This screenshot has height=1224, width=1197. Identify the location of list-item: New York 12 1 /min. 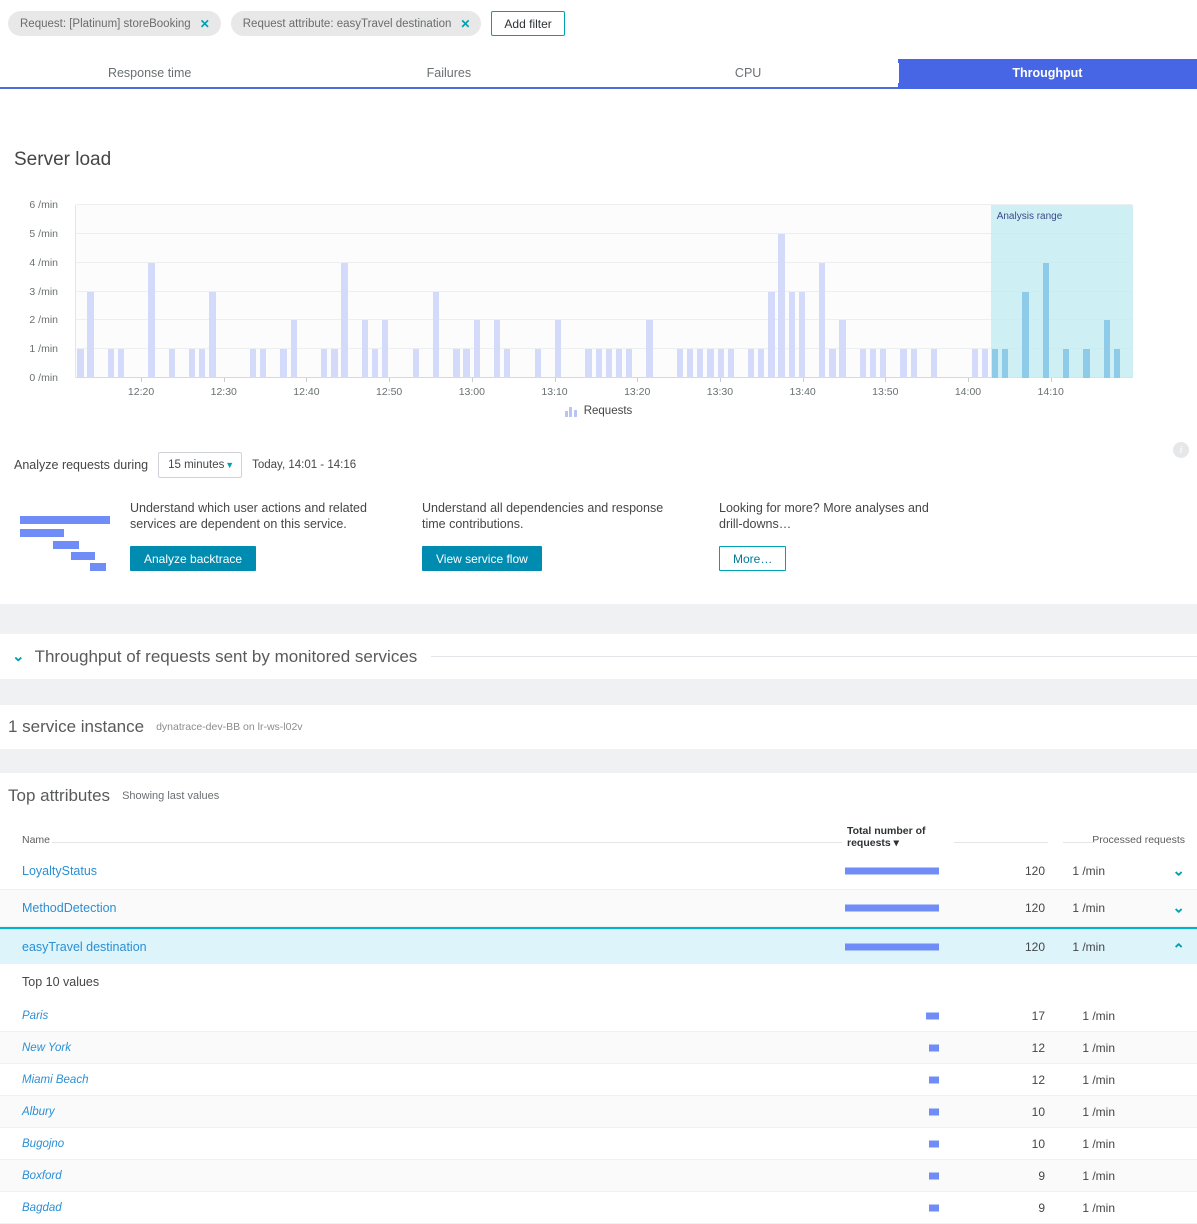
(598, 1048).